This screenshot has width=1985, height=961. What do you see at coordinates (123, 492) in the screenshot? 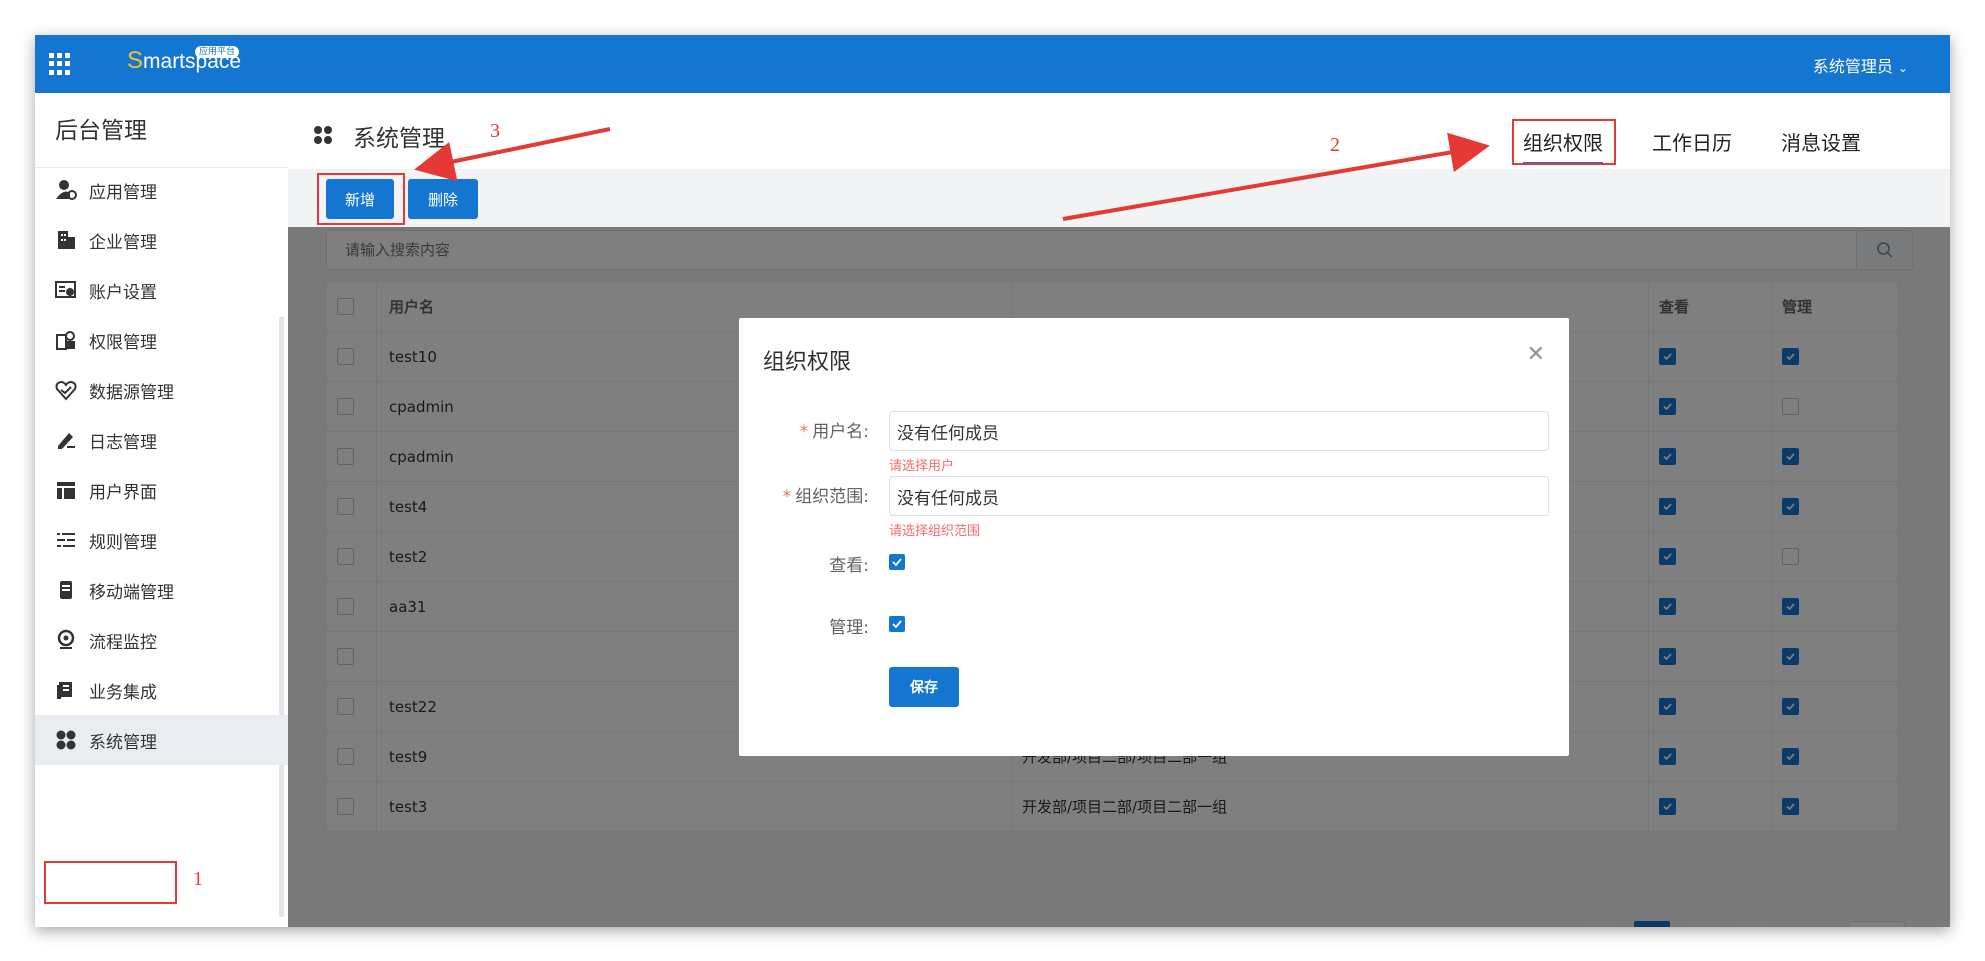
I see `sidebar-item-label: 用户界面` at bounding box center [123, 492].